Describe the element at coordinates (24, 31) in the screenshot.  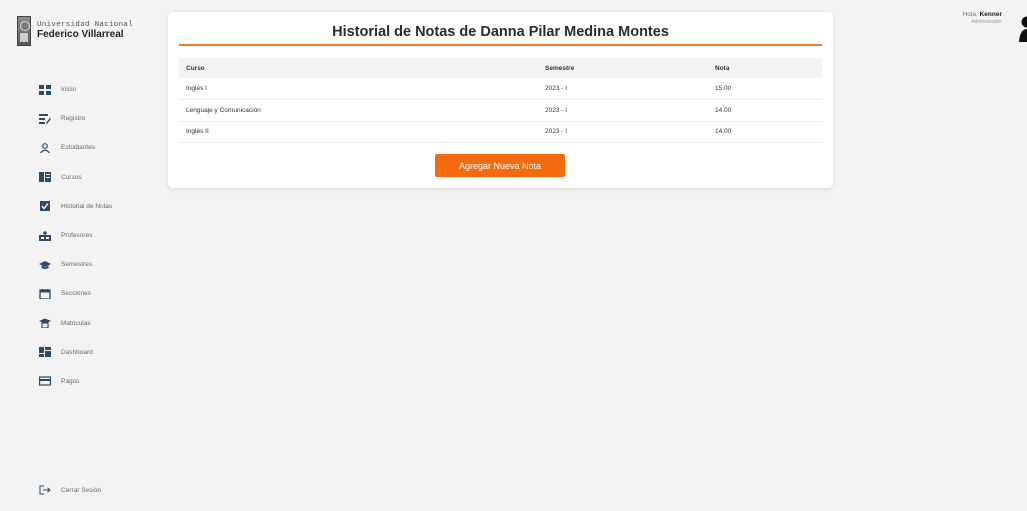
I see `university-emblem-icon` at that location.